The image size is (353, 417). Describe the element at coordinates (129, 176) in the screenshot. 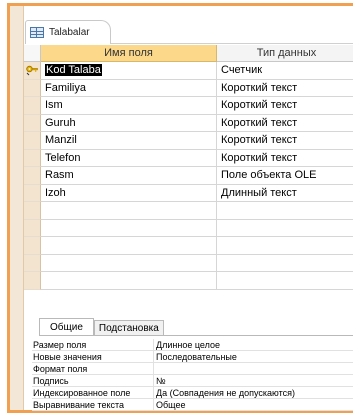

I see `field-name-cell: Rasm` at that location.